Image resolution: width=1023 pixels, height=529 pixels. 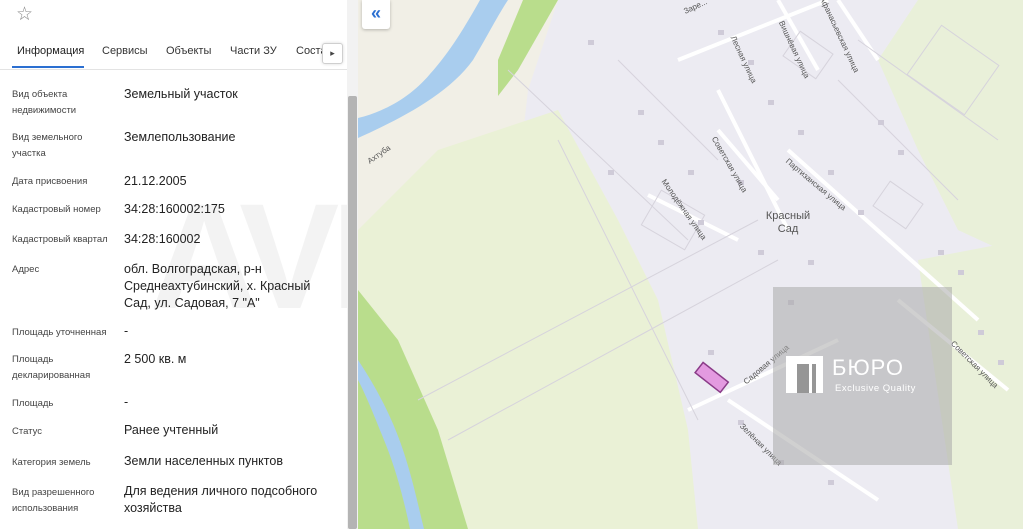 I want to click on row-label: Площадь декларированная, so click(x=51, y=367).